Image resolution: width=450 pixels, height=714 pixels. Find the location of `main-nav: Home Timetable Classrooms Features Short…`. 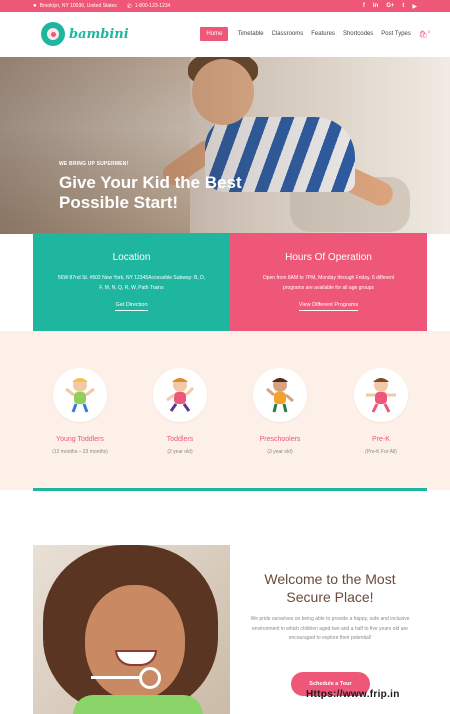

main-nav: Home Timetable Classrooms Features Short… is located at coordinates (315, 34).